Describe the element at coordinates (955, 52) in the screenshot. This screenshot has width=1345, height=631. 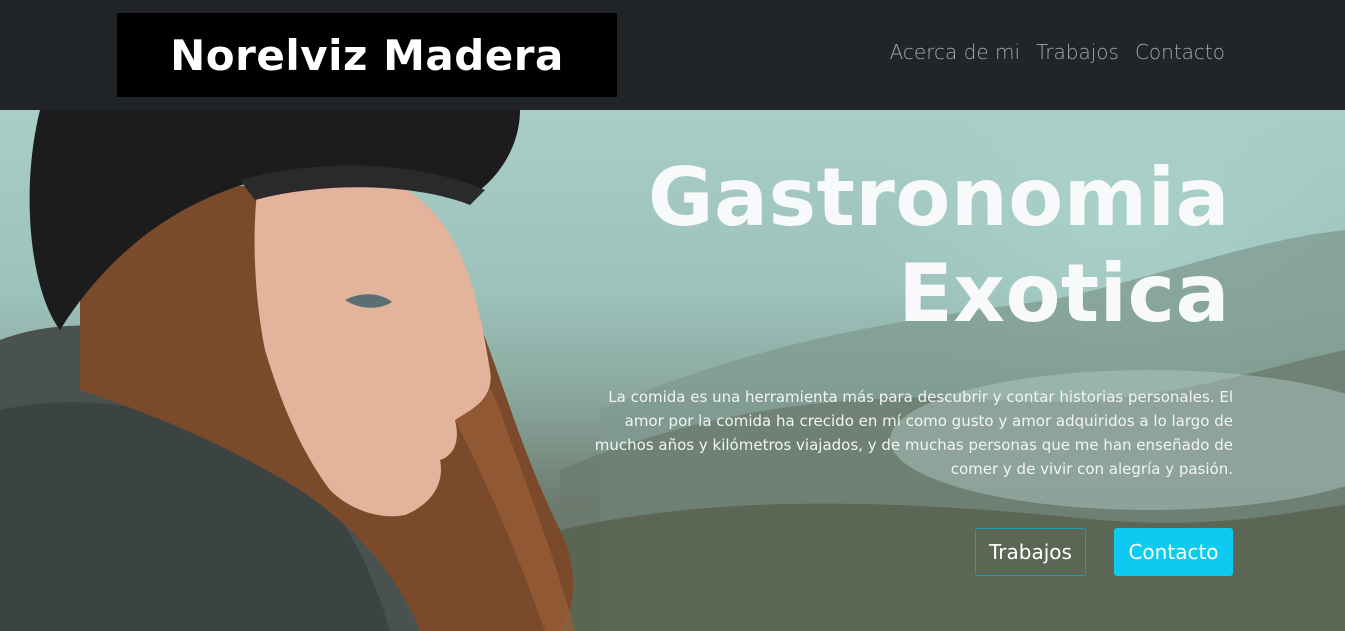
I see `nav-link-about: Acerca de mi` at that location.